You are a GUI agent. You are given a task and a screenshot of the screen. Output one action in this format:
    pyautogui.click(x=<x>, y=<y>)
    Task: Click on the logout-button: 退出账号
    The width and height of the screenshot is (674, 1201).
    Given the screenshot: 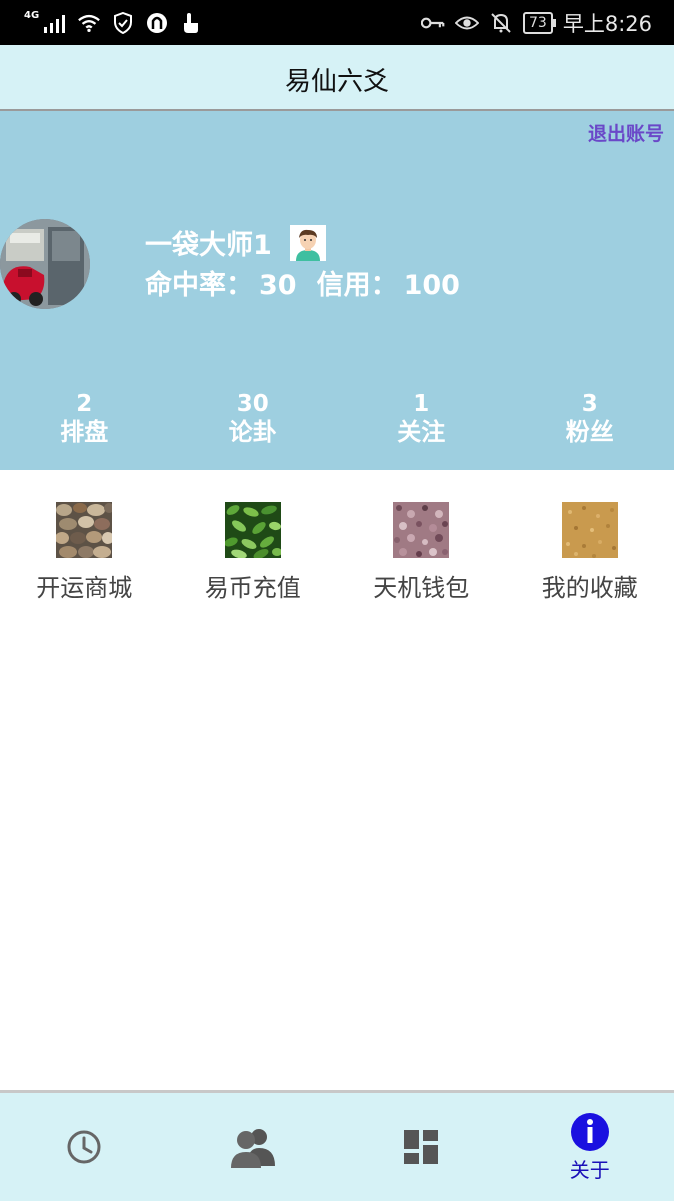 What is the action you would take?
    pyautogui.click(x=626, y=132)
    